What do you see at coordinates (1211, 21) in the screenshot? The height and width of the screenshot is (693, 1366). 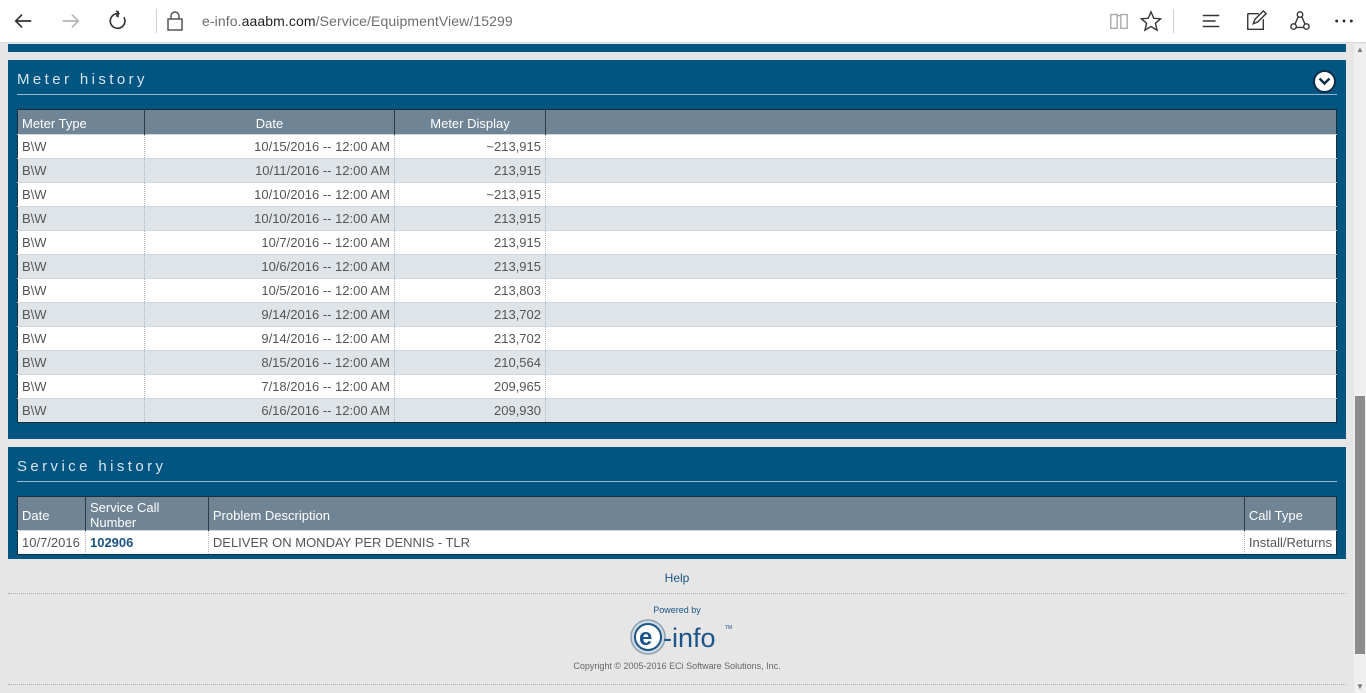 I see `hub-button` at bounding box center [1211, 21].